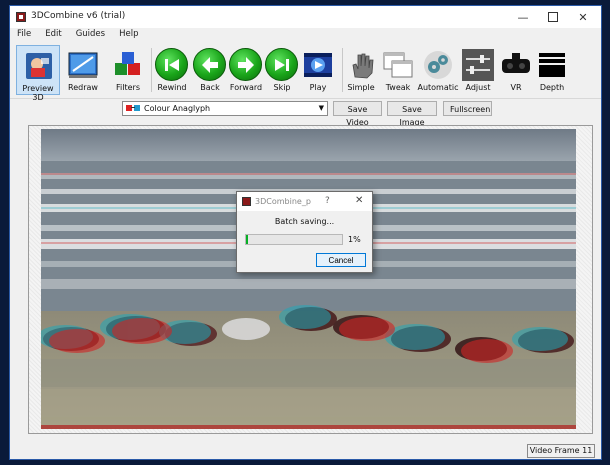  Describe the element at coordinates (209, 64) in the screenshot. I see `arrow-left-icon` at that location.